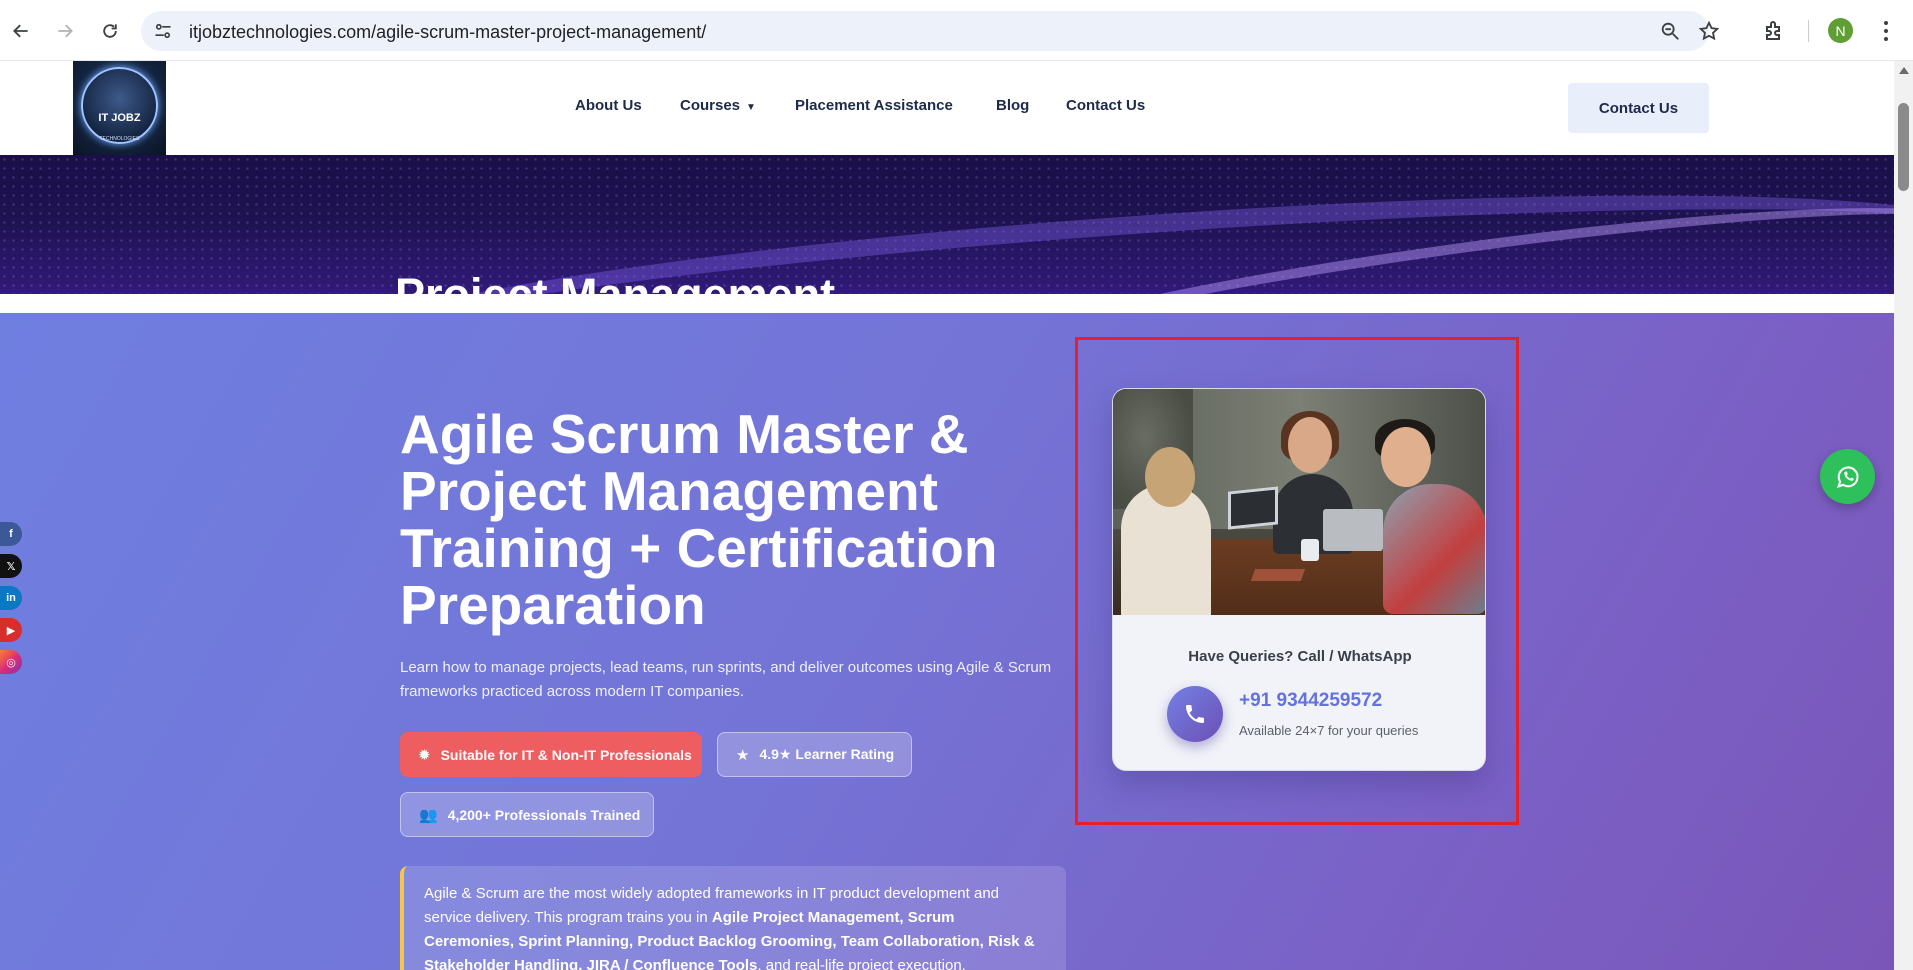 This screenshot has width=1913, height=970. Describe the element at coordinates (1638, 108) in the screenshot. I see `contact-us-button: Contact Us` at that location.